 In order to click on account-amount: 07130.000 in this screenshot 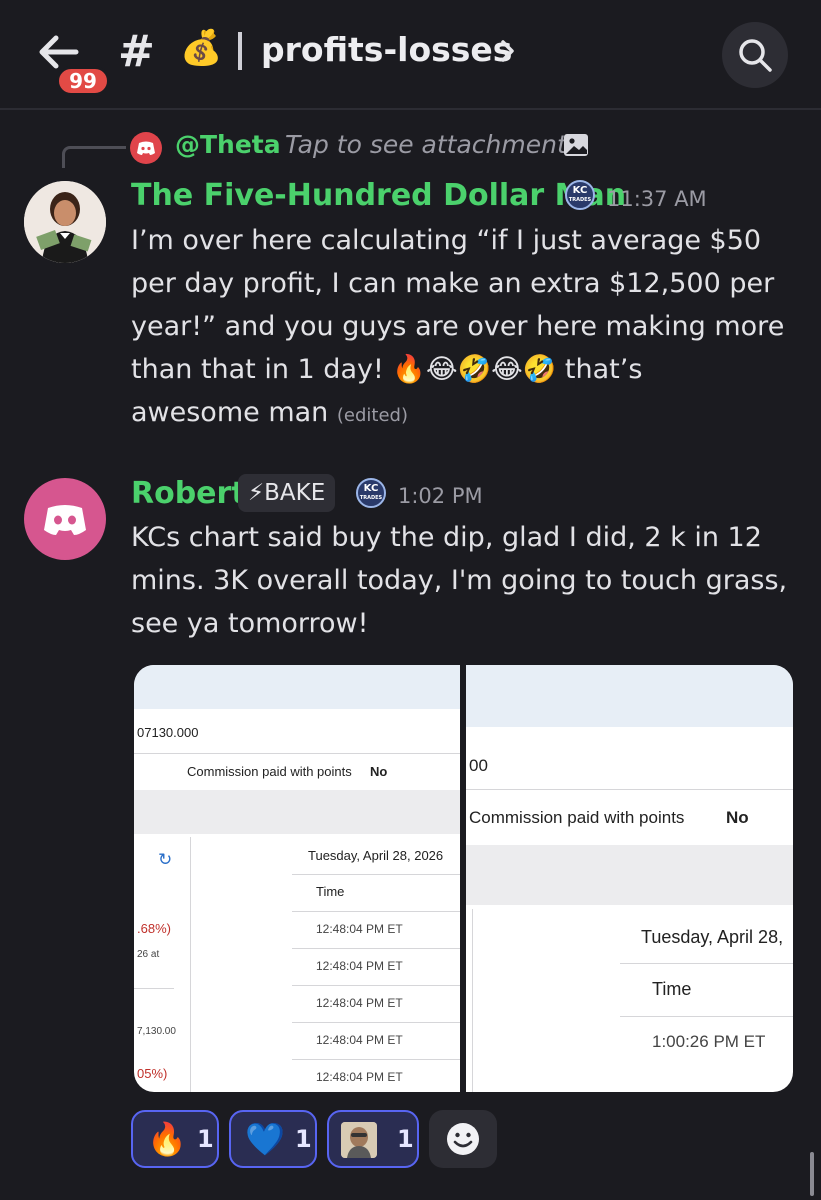, I will do `click(168, 732)`.